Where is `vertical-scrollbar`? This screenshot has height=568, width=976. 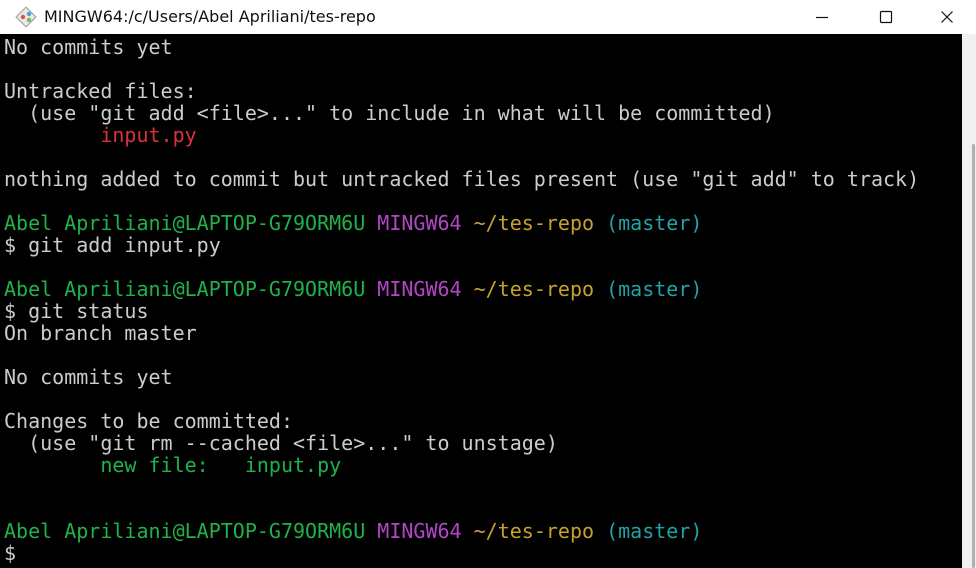
vertical-scrollbar is located at coordinates (969, 301).